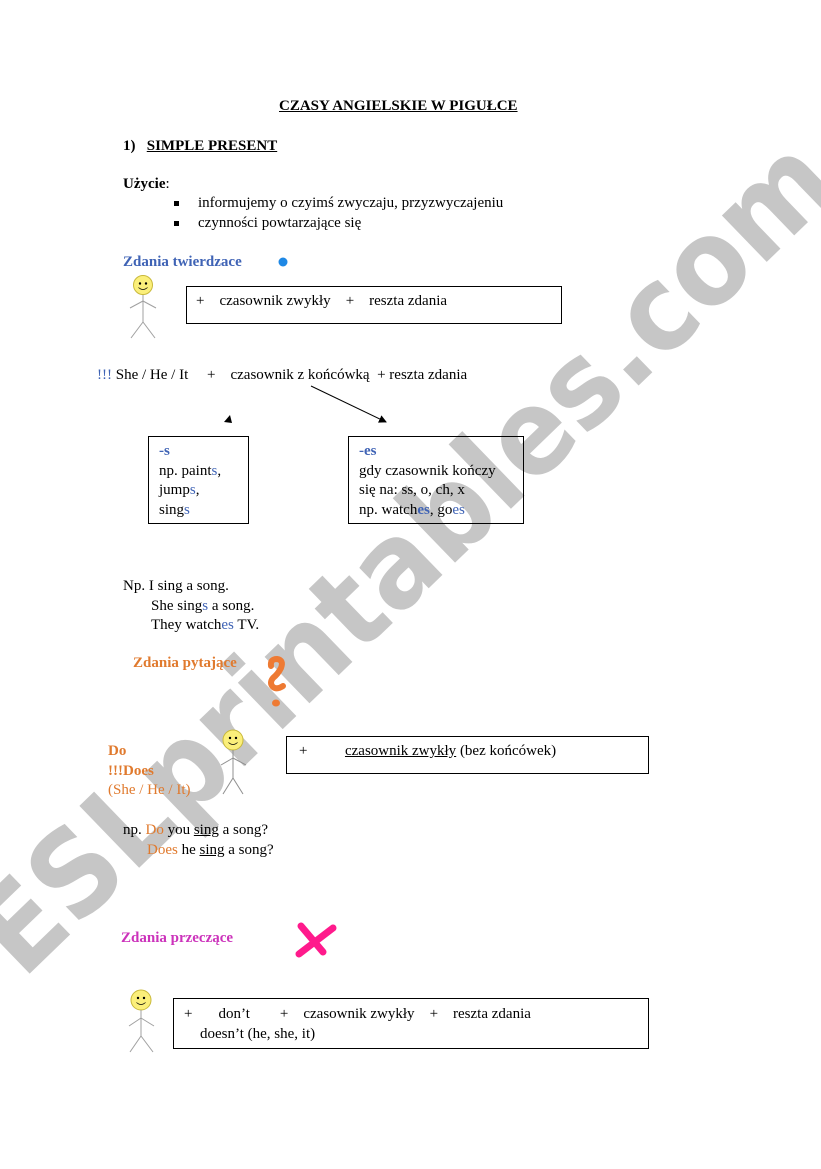 This screenshot has height=1169, width=821. I want to click on sentence-part: TV., so click(246, 625).